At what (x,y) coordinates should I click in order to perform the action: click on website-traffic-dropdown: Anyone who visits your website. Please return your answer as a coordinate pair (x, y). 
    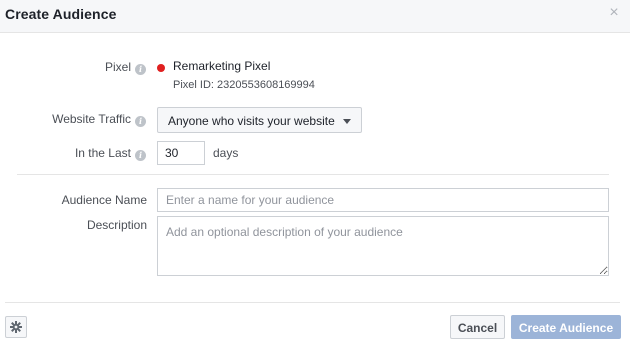
    Looking at the image, I should click on (259, 120).